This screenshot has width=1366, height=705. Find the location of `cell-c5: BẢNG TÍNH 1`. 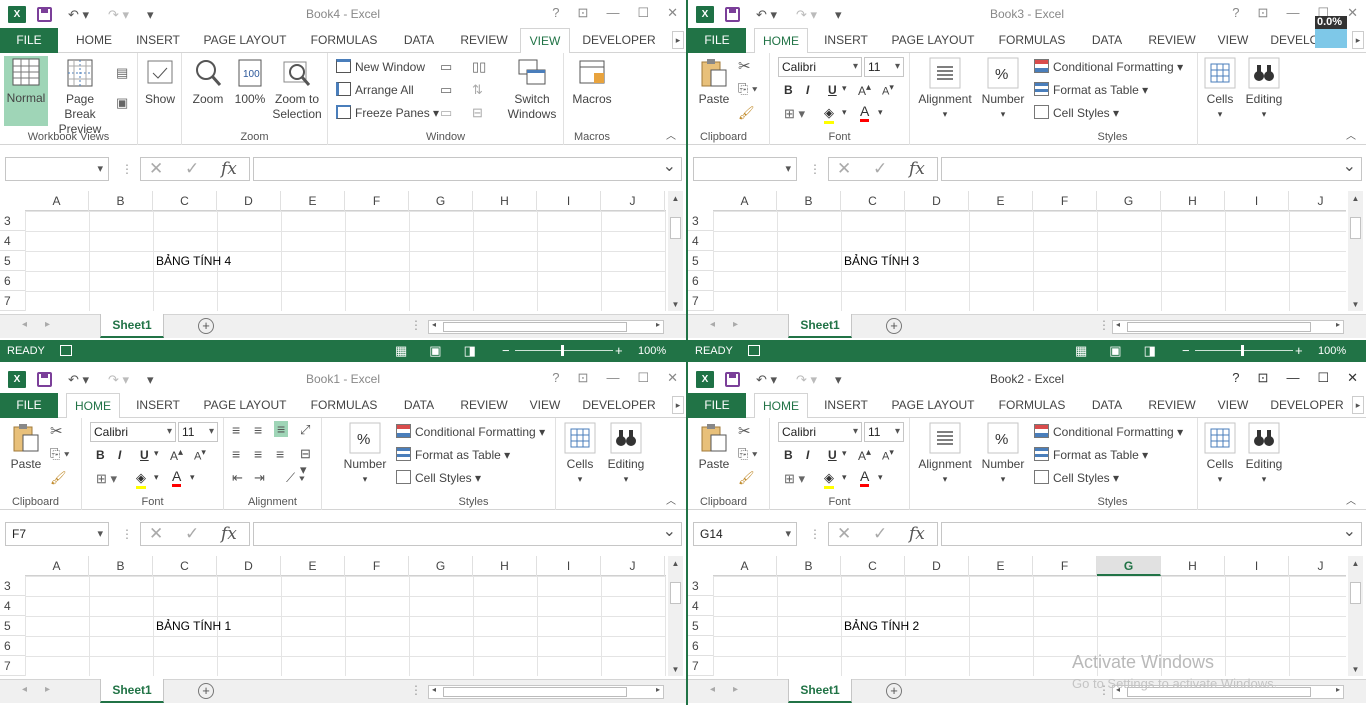

cell-c5: BẢNG TÍNH 1 is located at coordinates (193, 626).